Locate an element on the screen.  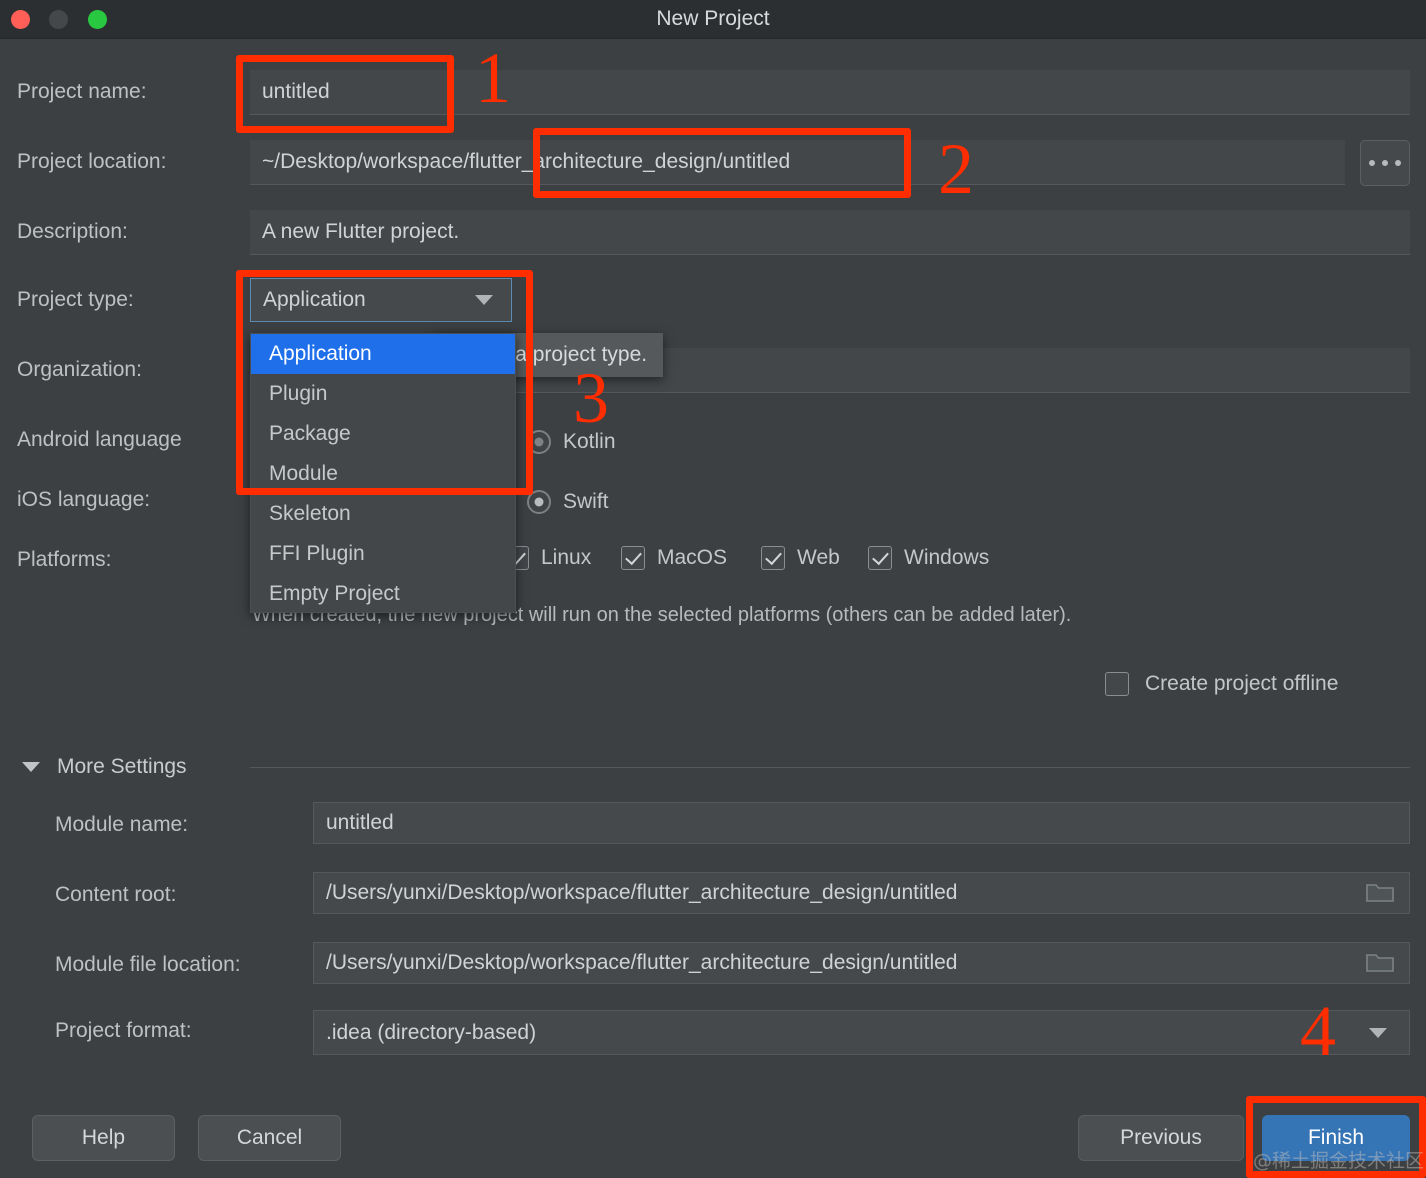
ellipsis-icon is located at coordinates (1385, 163).